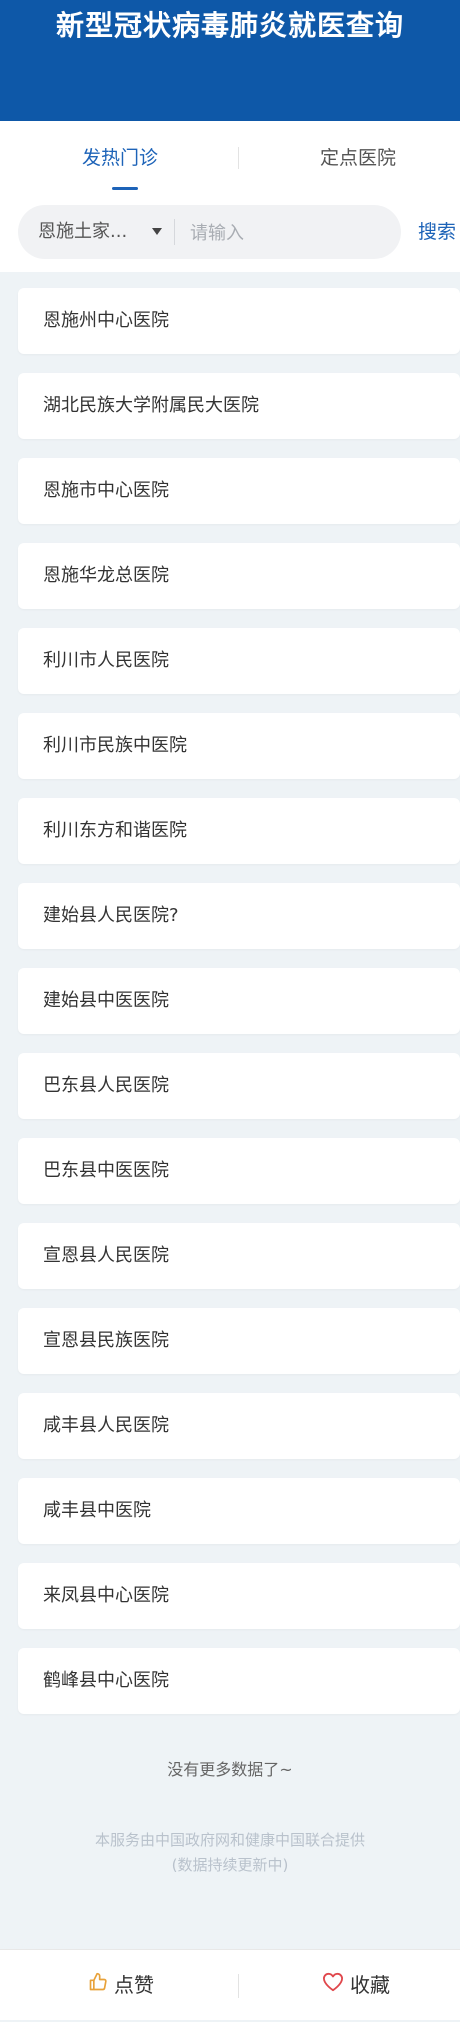 The image size is (460, 2022). I want to click on search-bar: 恩施土家... 搜索, so click(230, 234).